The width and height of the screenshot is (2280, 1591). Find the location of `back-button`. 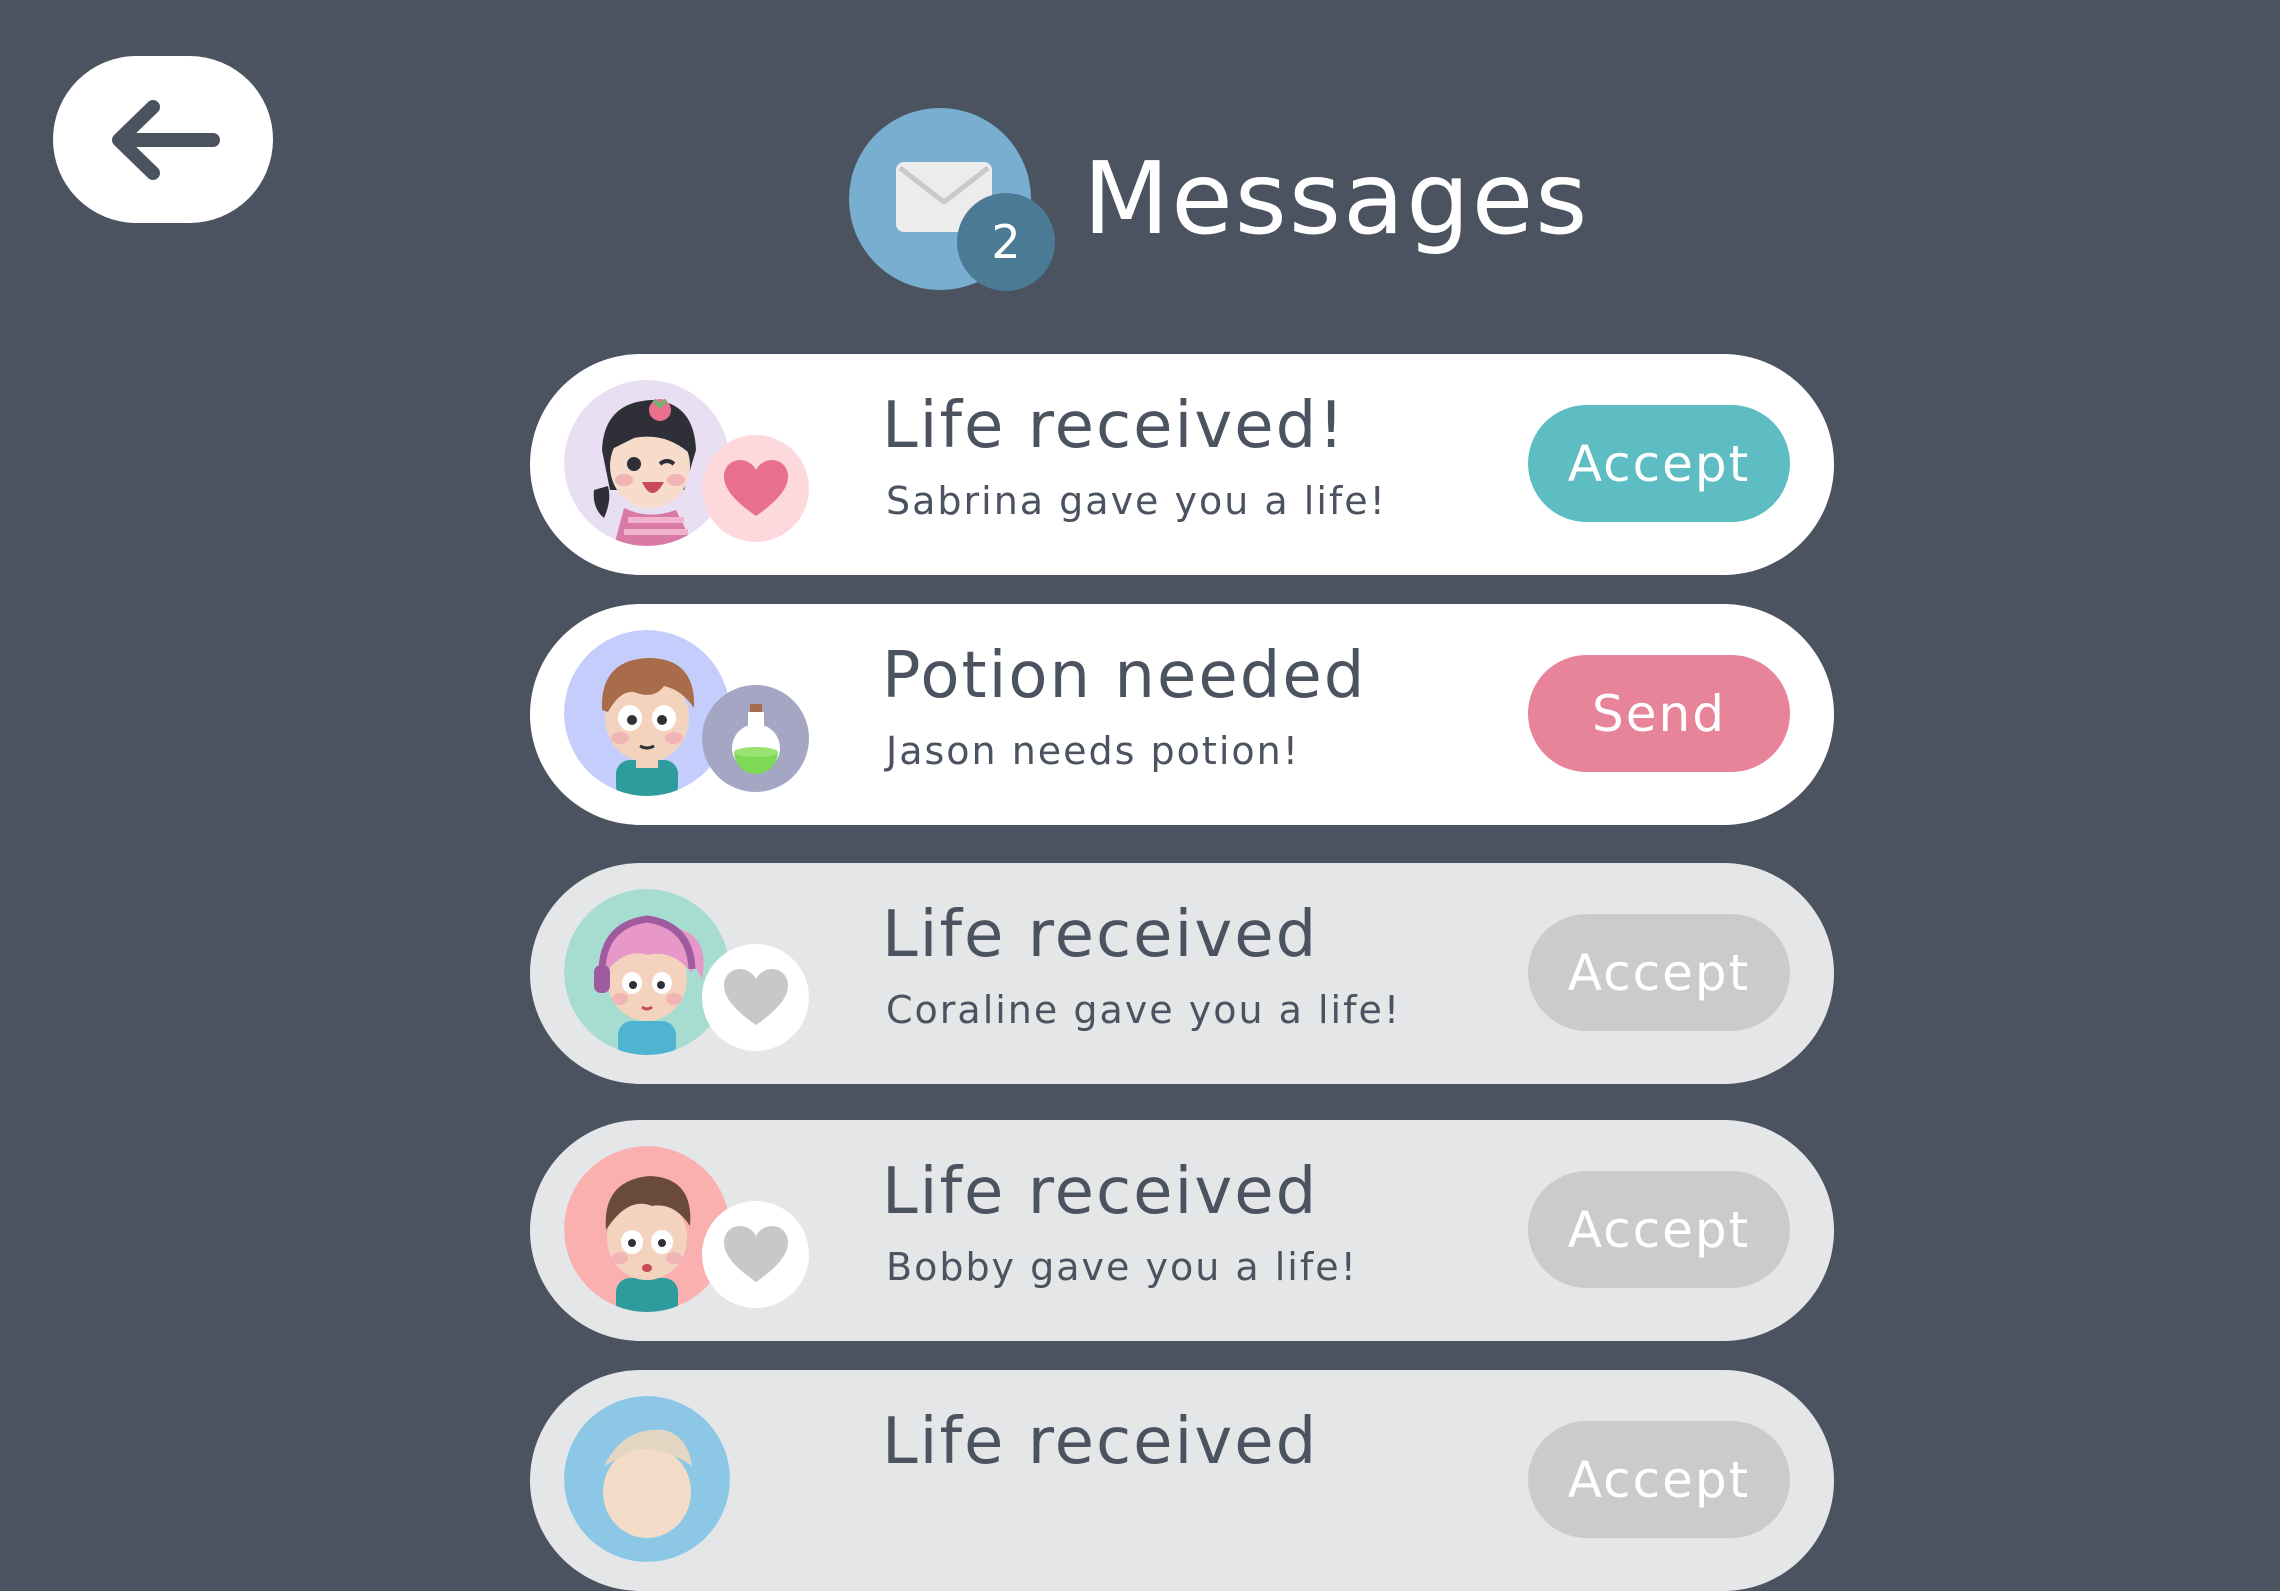

back-button is located at coordinates (163, 139).